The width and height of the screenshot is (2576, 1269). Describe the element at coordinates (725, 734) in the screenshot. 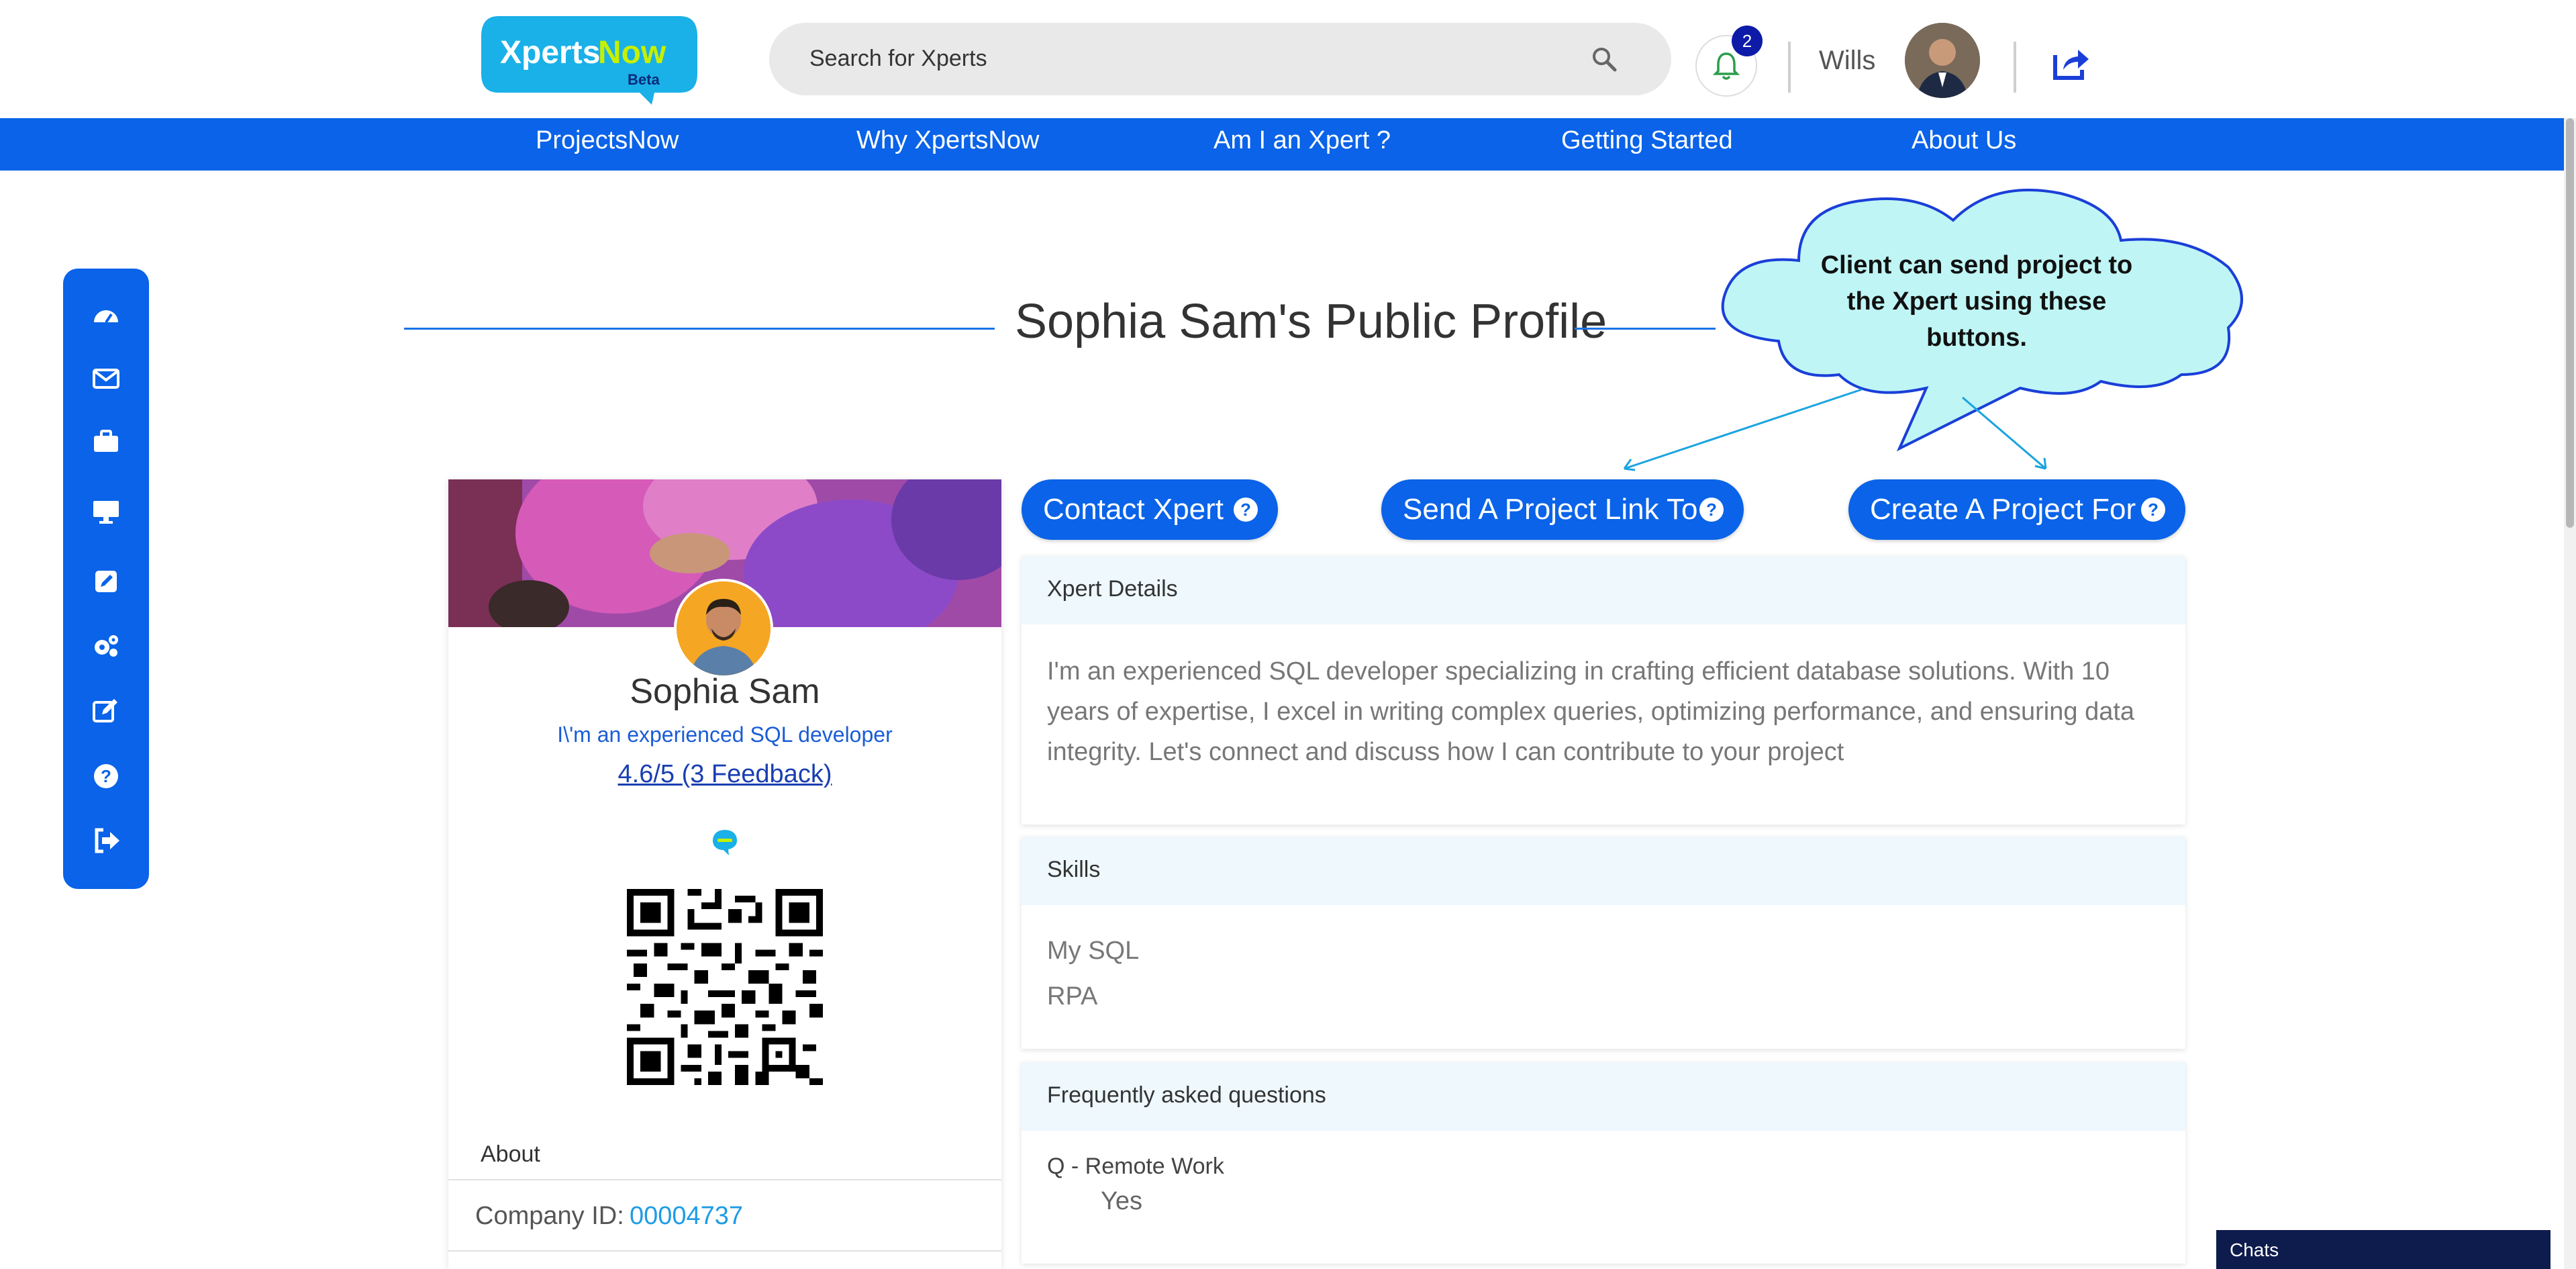

I see `profile-tagline: I\'m an experienced SQL developer` at that location.